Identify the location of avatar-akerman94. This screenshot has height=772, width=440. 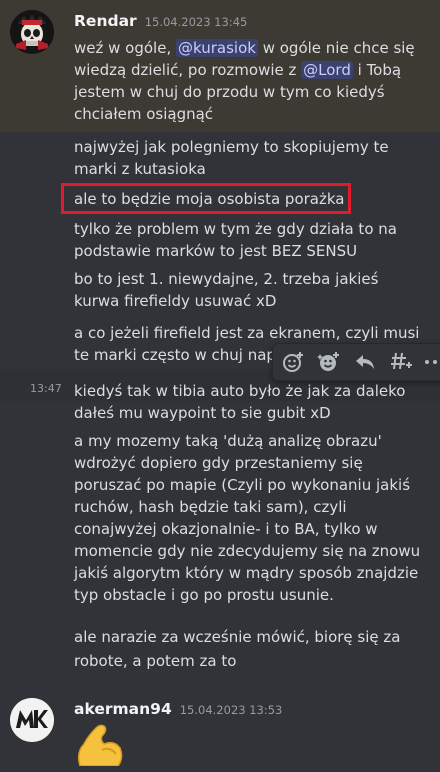
(32, 720).